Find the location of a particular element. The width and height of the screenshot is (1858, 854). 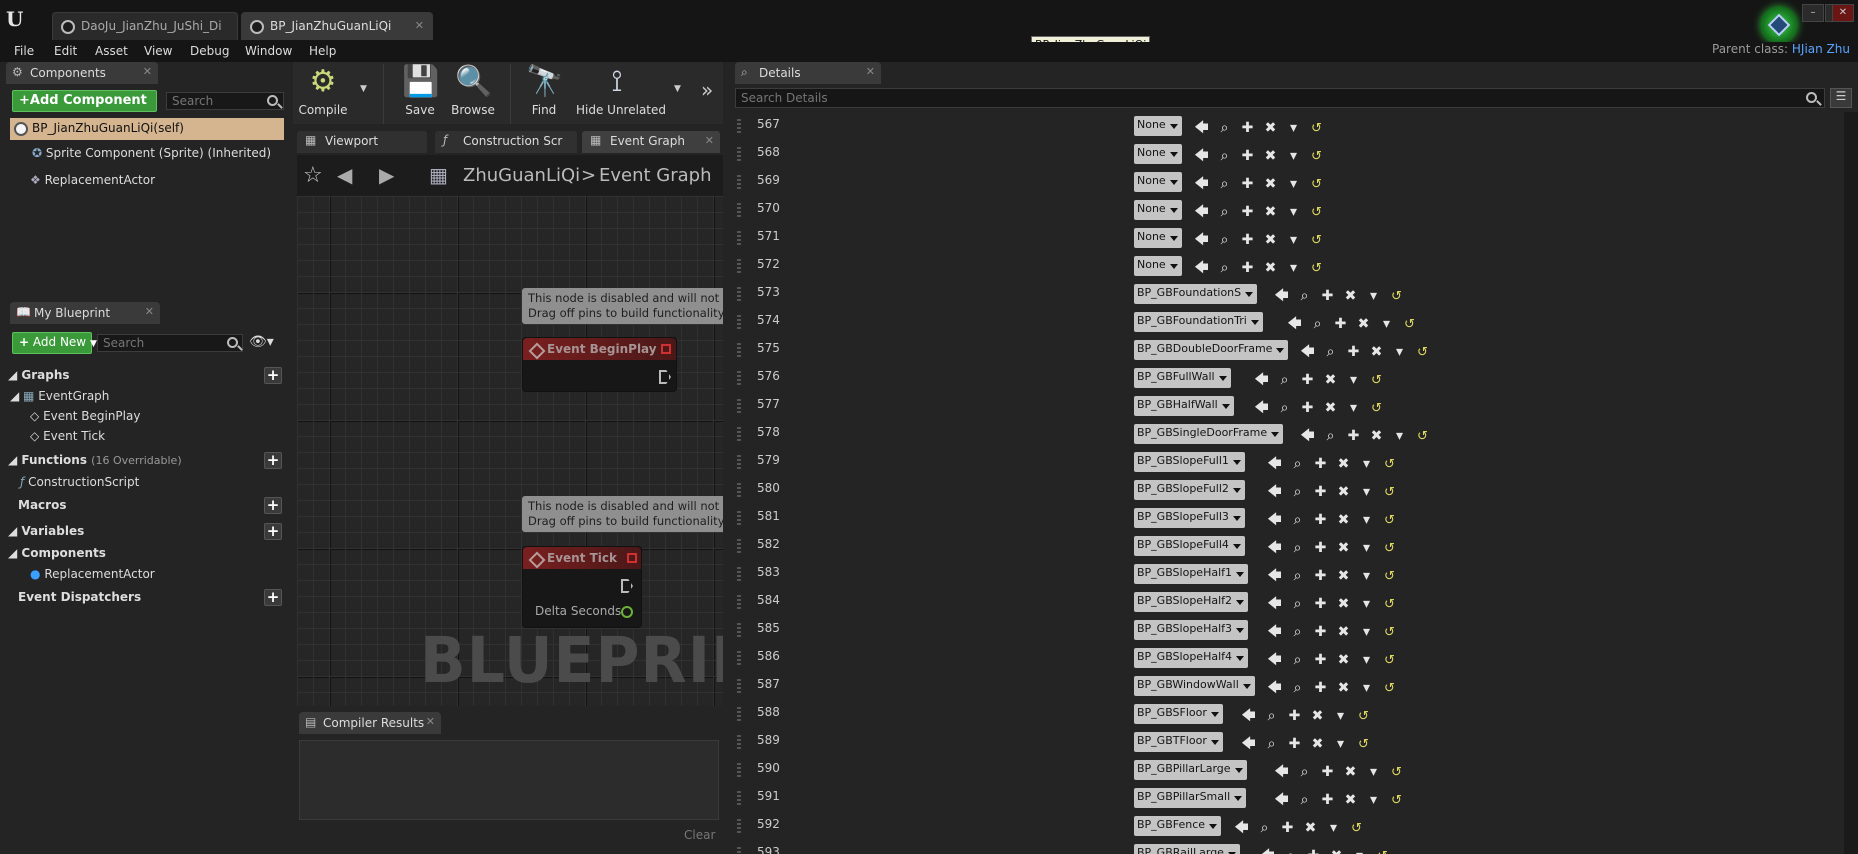

menu-edit: Edit is located at coordinates (65, 51).